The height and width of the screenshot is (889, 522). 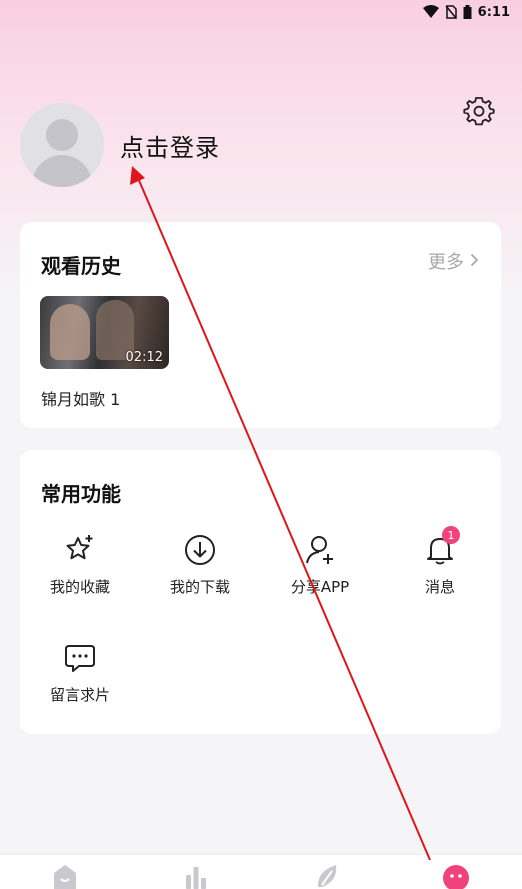 What do you see at coordinates (199, 587) in the screenshot?
I see `downloads-label: 我的下载` at bounding box center [199, 587].